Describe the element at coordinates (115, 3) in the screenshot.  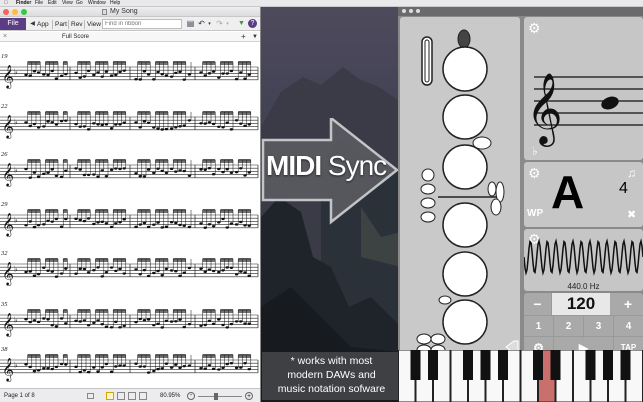
I see `menu-help: Help` at that location.